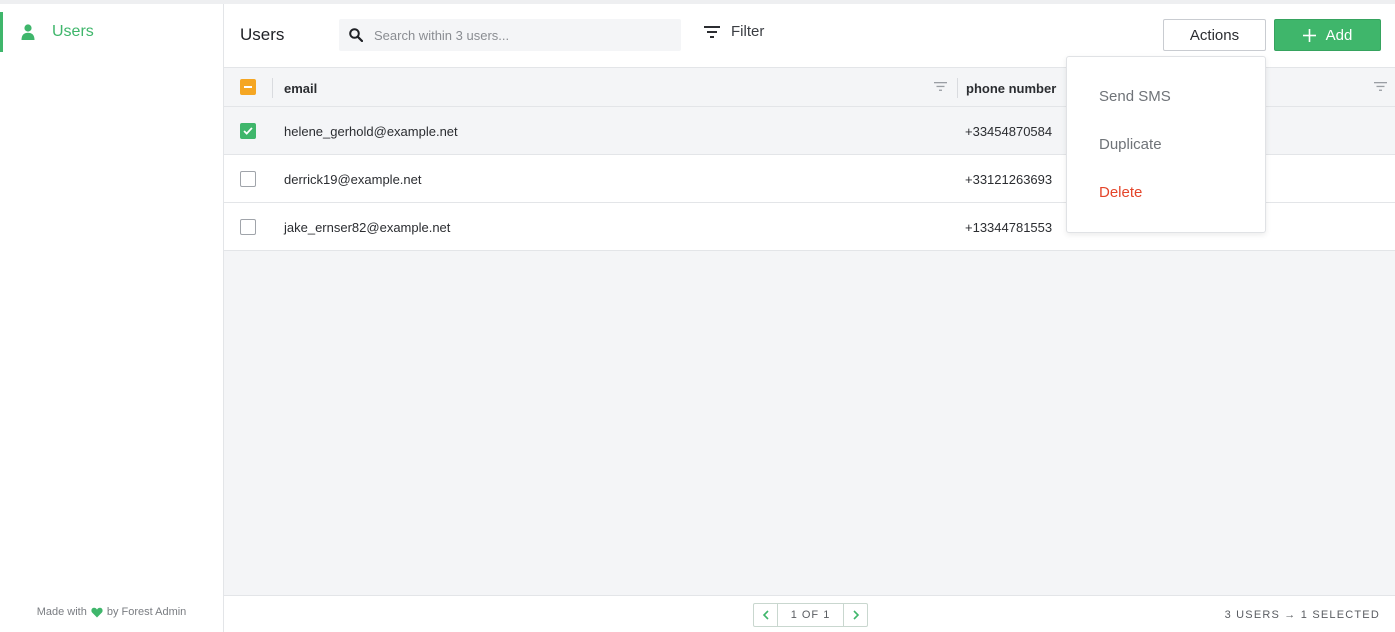 The height and width of the screenshot is (632, 1395). I want to click on made-with-by: by Forest Admin, so click(146, 612).